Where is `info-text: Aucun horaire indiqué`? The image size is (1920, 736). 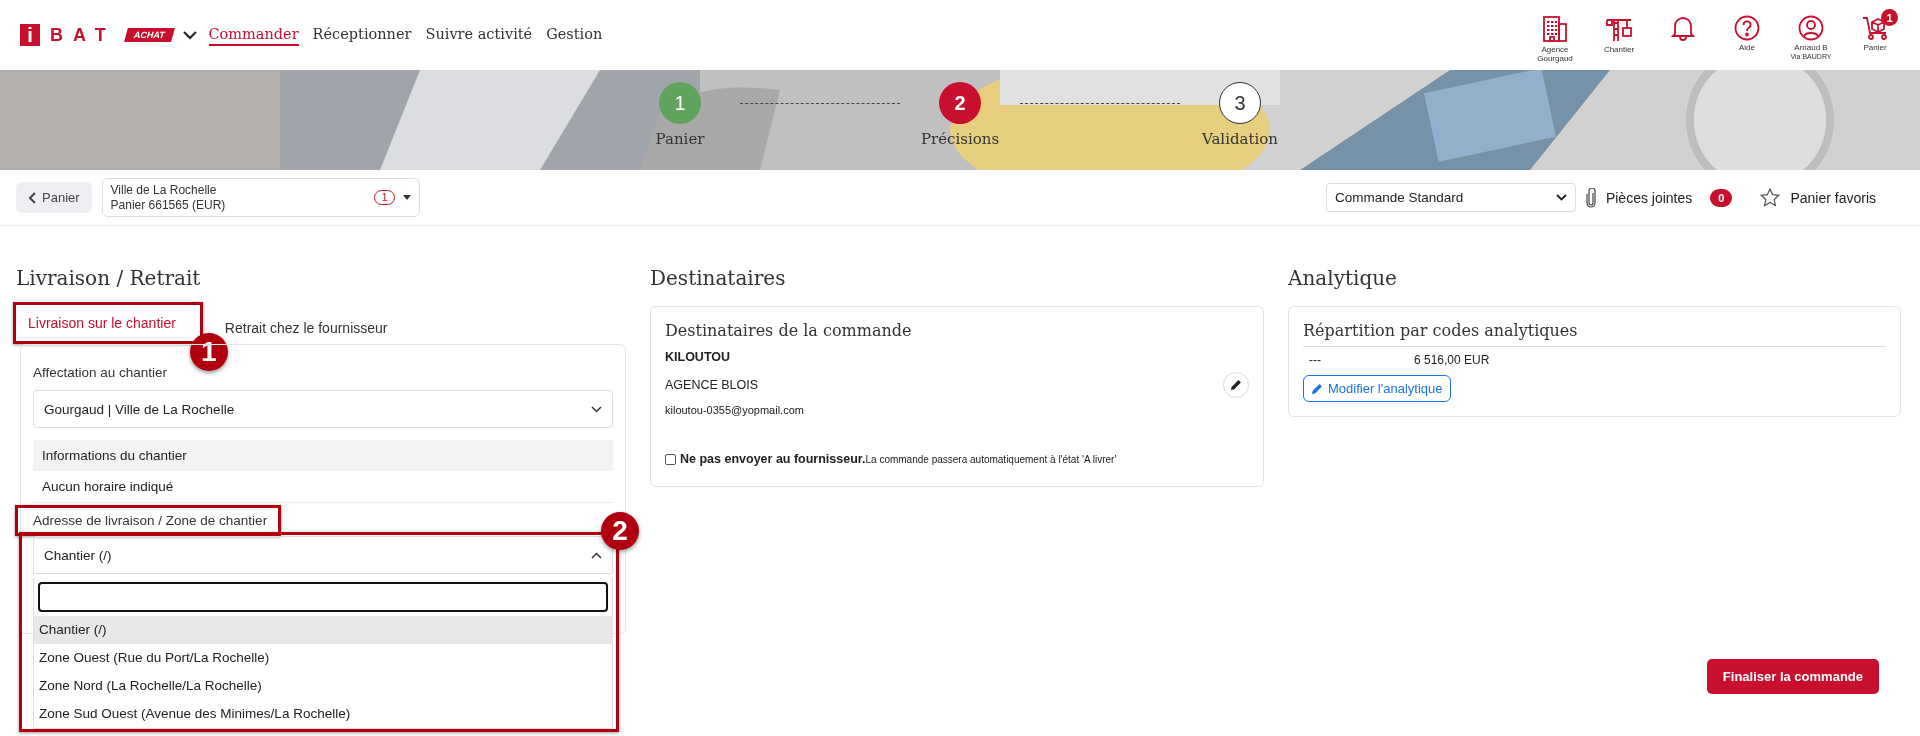 info-text: Aucun horaire indiqué is located at coordinates (323, 487).